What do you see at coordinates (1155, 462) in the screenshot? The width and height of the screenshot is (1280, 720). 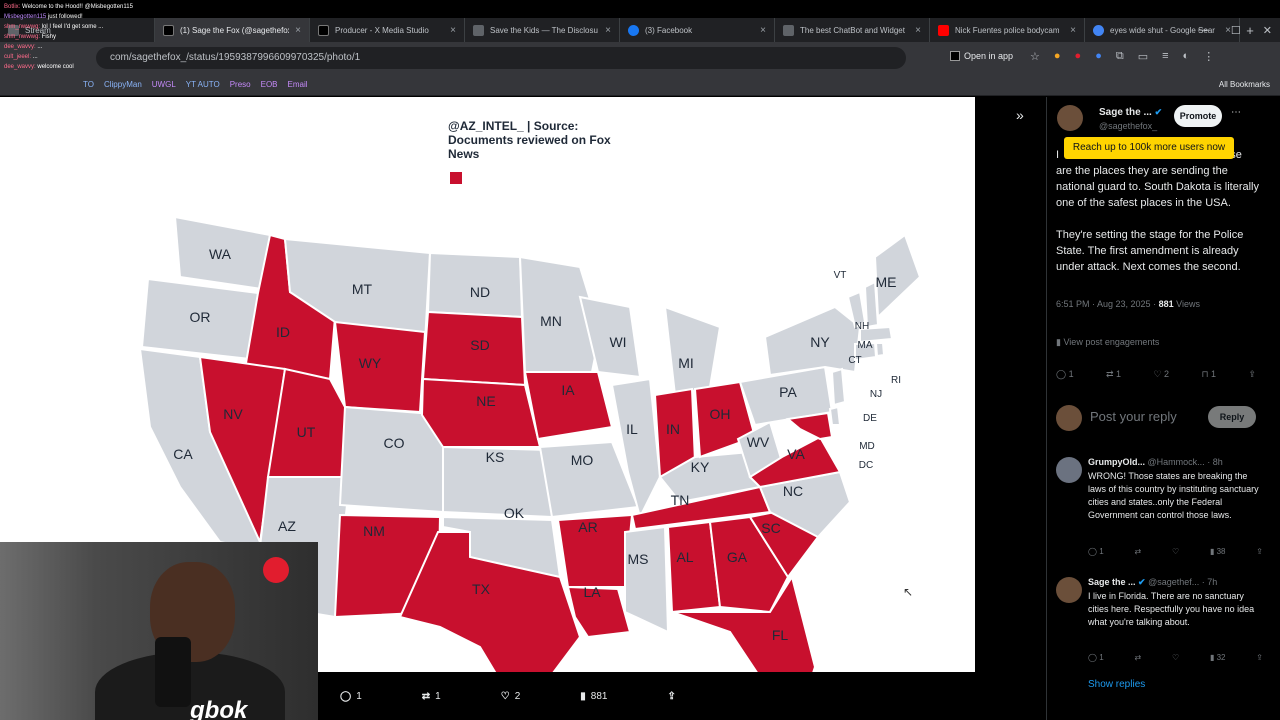 I see `reply-author: GrumpyOld... @Hammock... · 8h` at bounding box center [1155, 462].